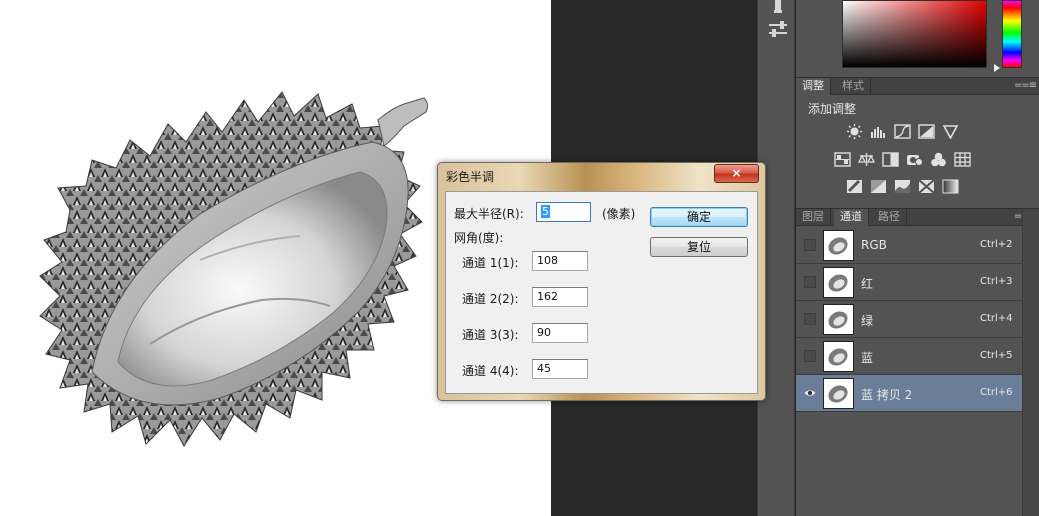 This screenshot has width=1039, height=516. What do you see at coordinates (996, 318) in the screenshot?
I see `channel-shortcut: Ctrl+4` at bounding box center [996, 318].